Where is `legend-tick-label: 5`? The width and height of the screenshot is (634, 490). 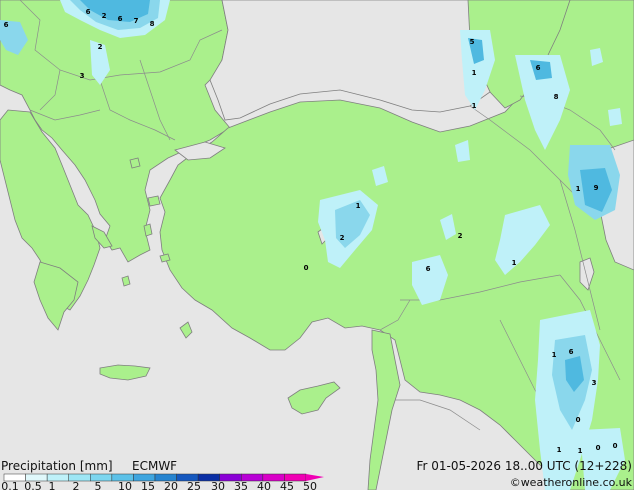
legend-tick-label: 5 is located at coordinates (98, 485).